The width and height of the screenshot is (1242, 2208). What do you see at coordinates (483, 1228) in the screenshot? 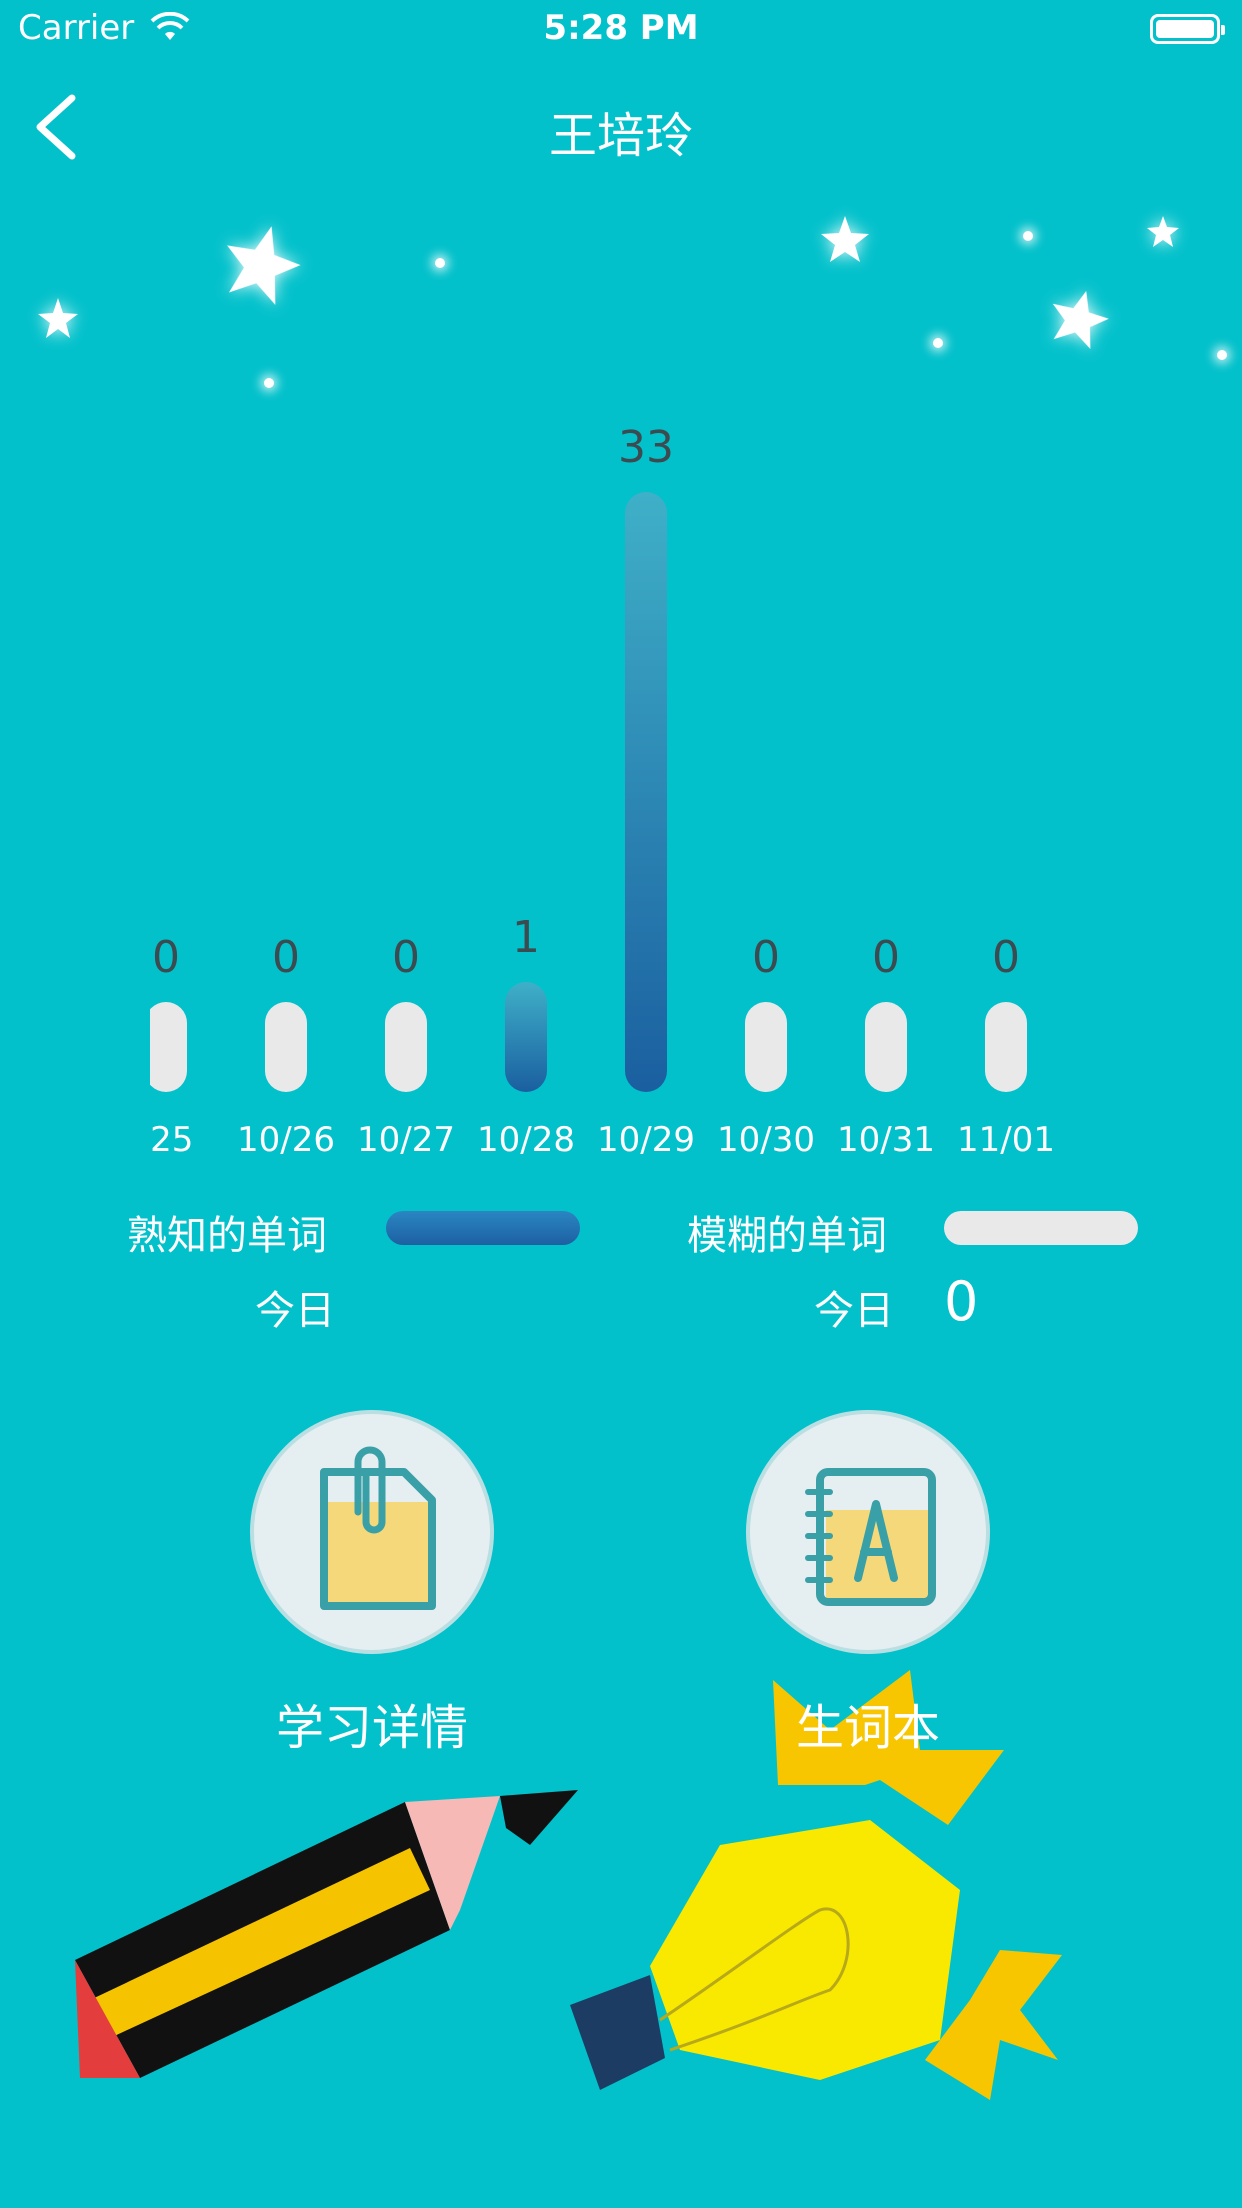
I see `known-words-swatch` at bounding box center [483, 1228].